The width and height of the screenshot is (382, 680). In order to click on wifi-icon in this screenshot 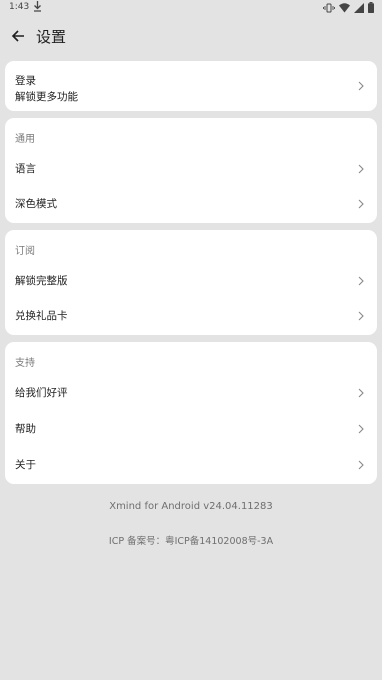, I will do `click(344, 7)`.